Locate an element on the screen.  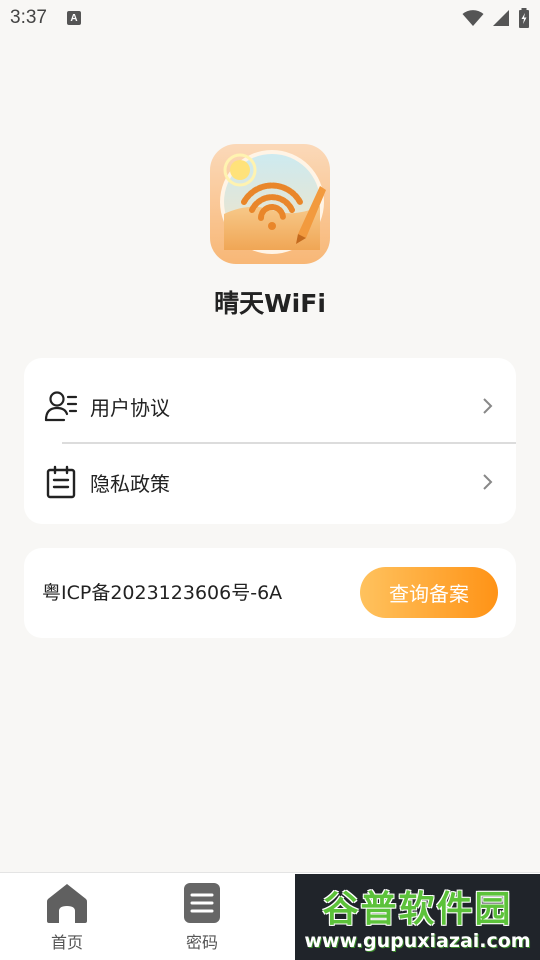
app-logo is located at coordinates (270, 204).